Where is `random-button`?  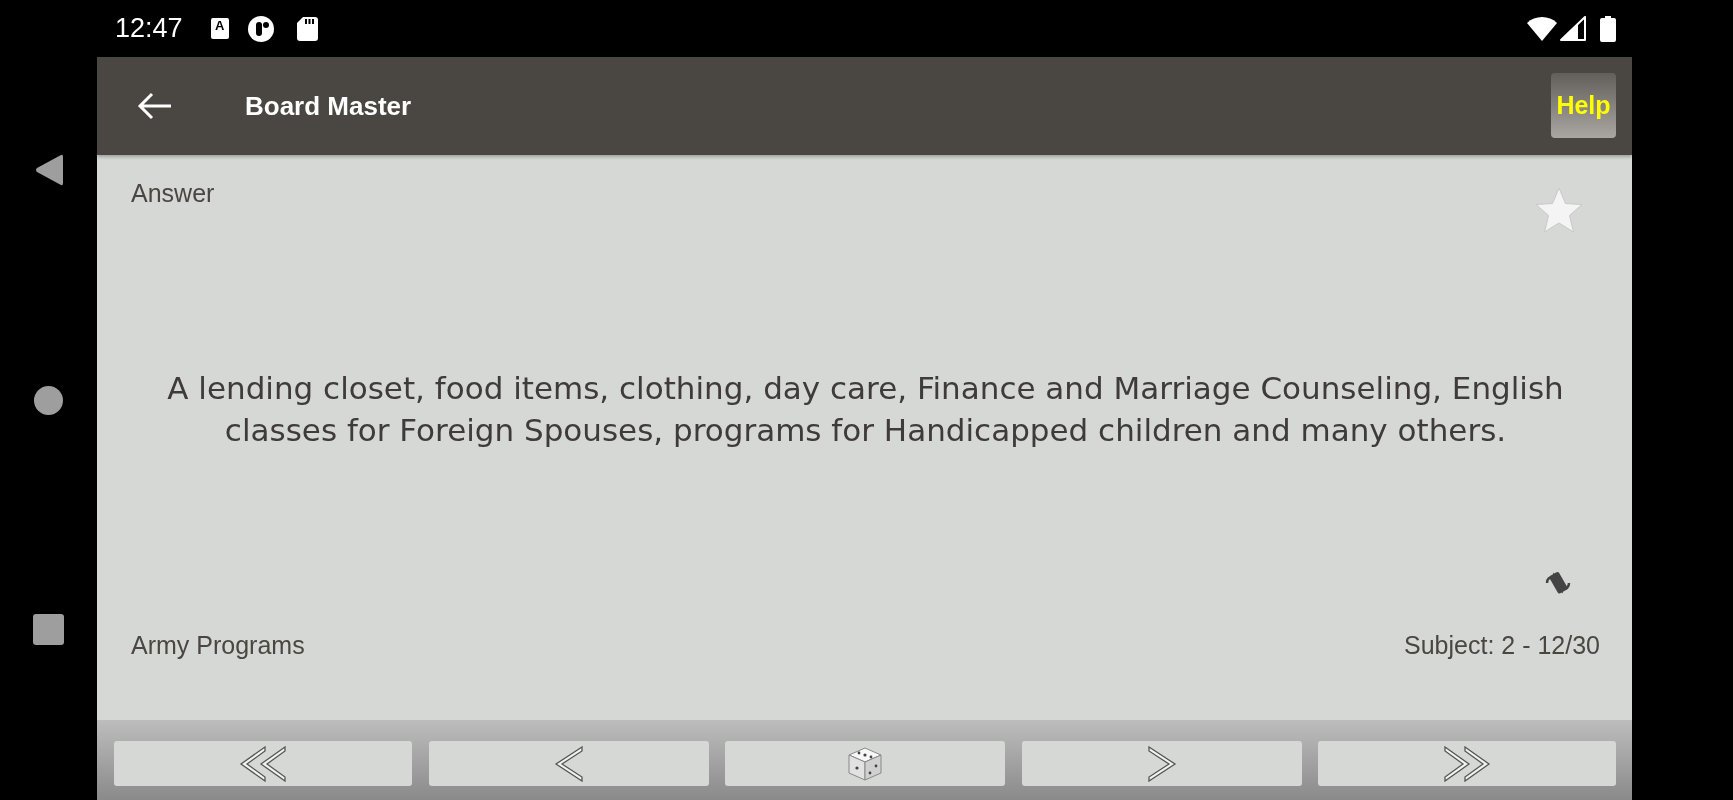
random-button is located at coordinates (865, 763).